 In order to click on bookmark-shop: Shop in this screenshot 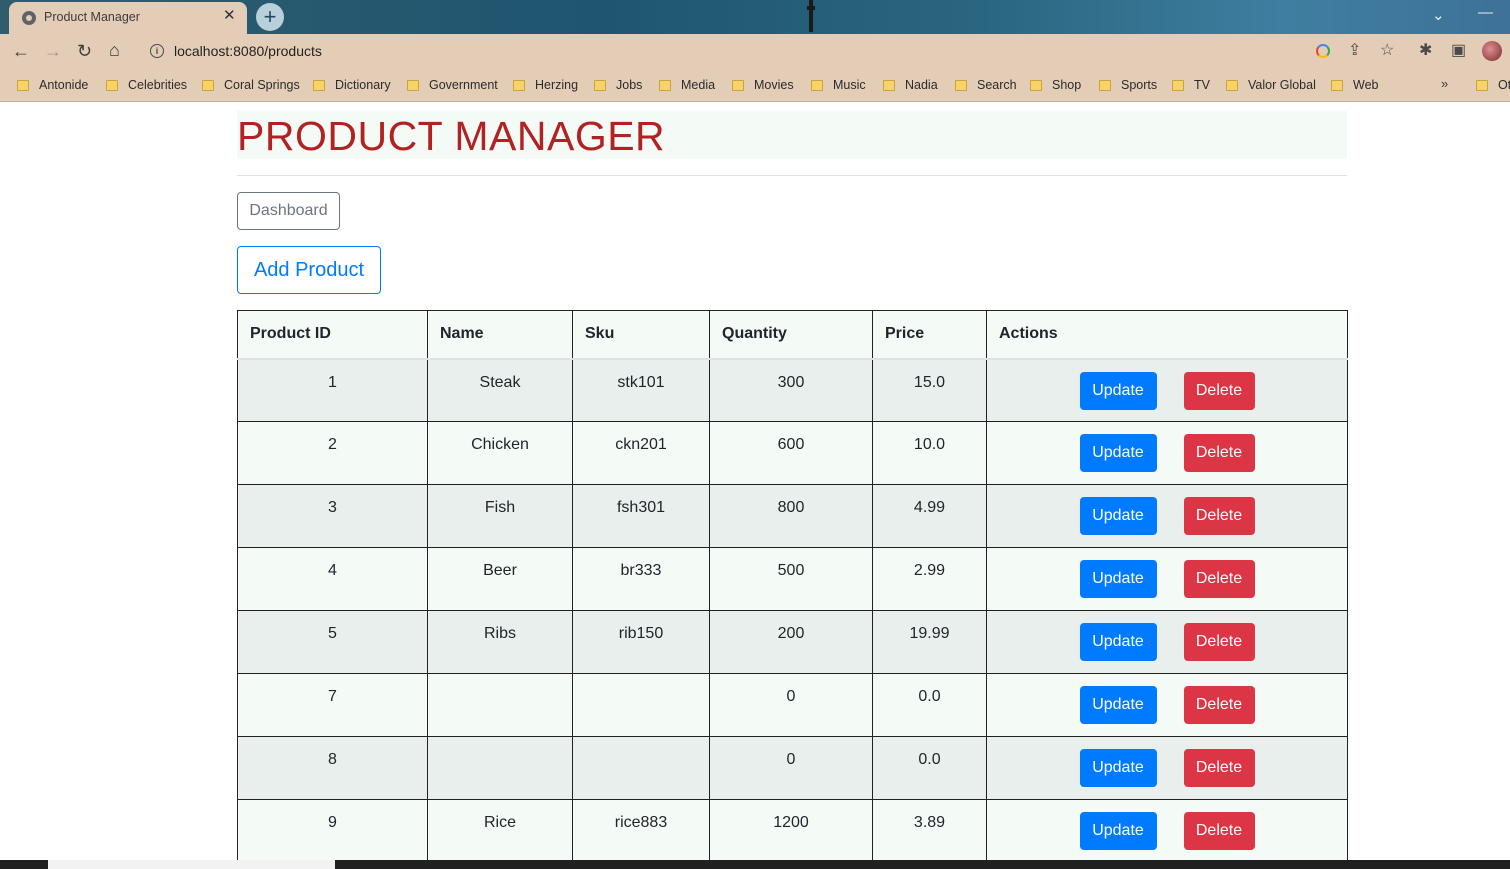, I will do `click(1055, 85)`.